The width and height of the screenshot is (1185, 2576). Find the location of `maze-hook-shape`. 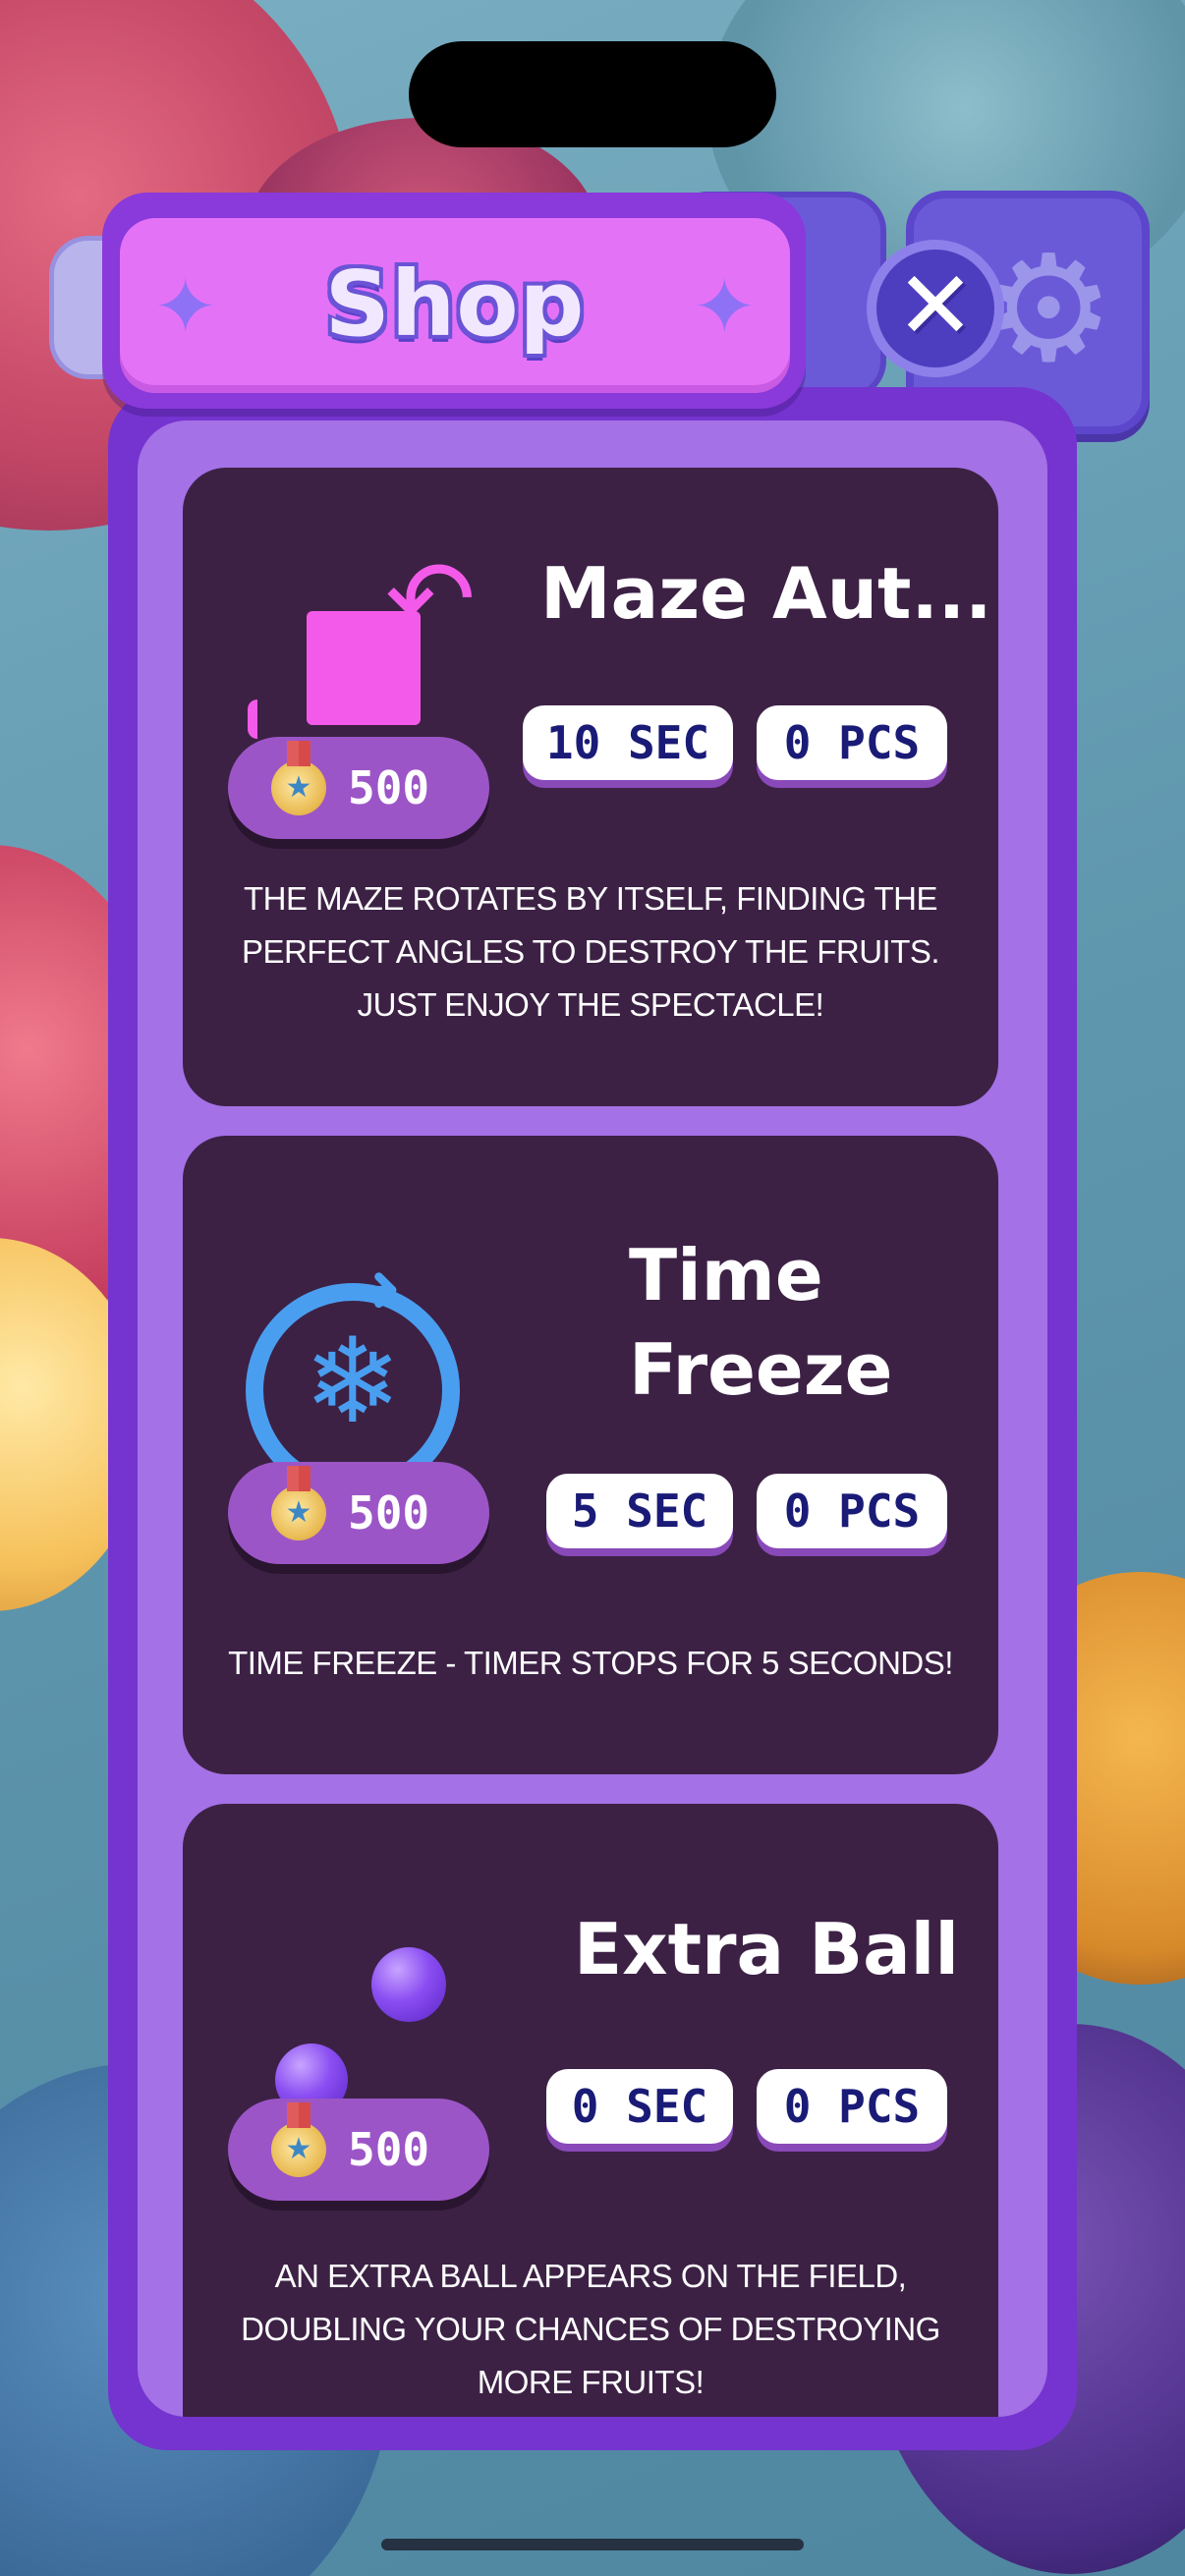

maze-hook-shape is located at coordinates (264, 719).